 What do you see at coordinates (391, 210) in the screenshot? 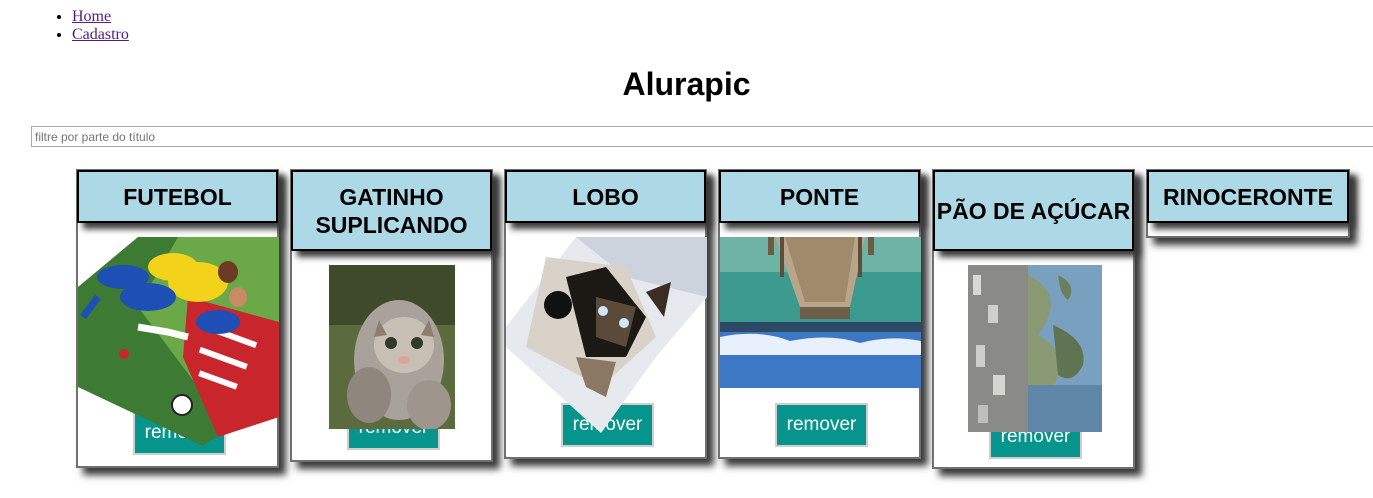
I see `card-title: GATINHO SUPLICANDO` at bounding box center [391, 210].